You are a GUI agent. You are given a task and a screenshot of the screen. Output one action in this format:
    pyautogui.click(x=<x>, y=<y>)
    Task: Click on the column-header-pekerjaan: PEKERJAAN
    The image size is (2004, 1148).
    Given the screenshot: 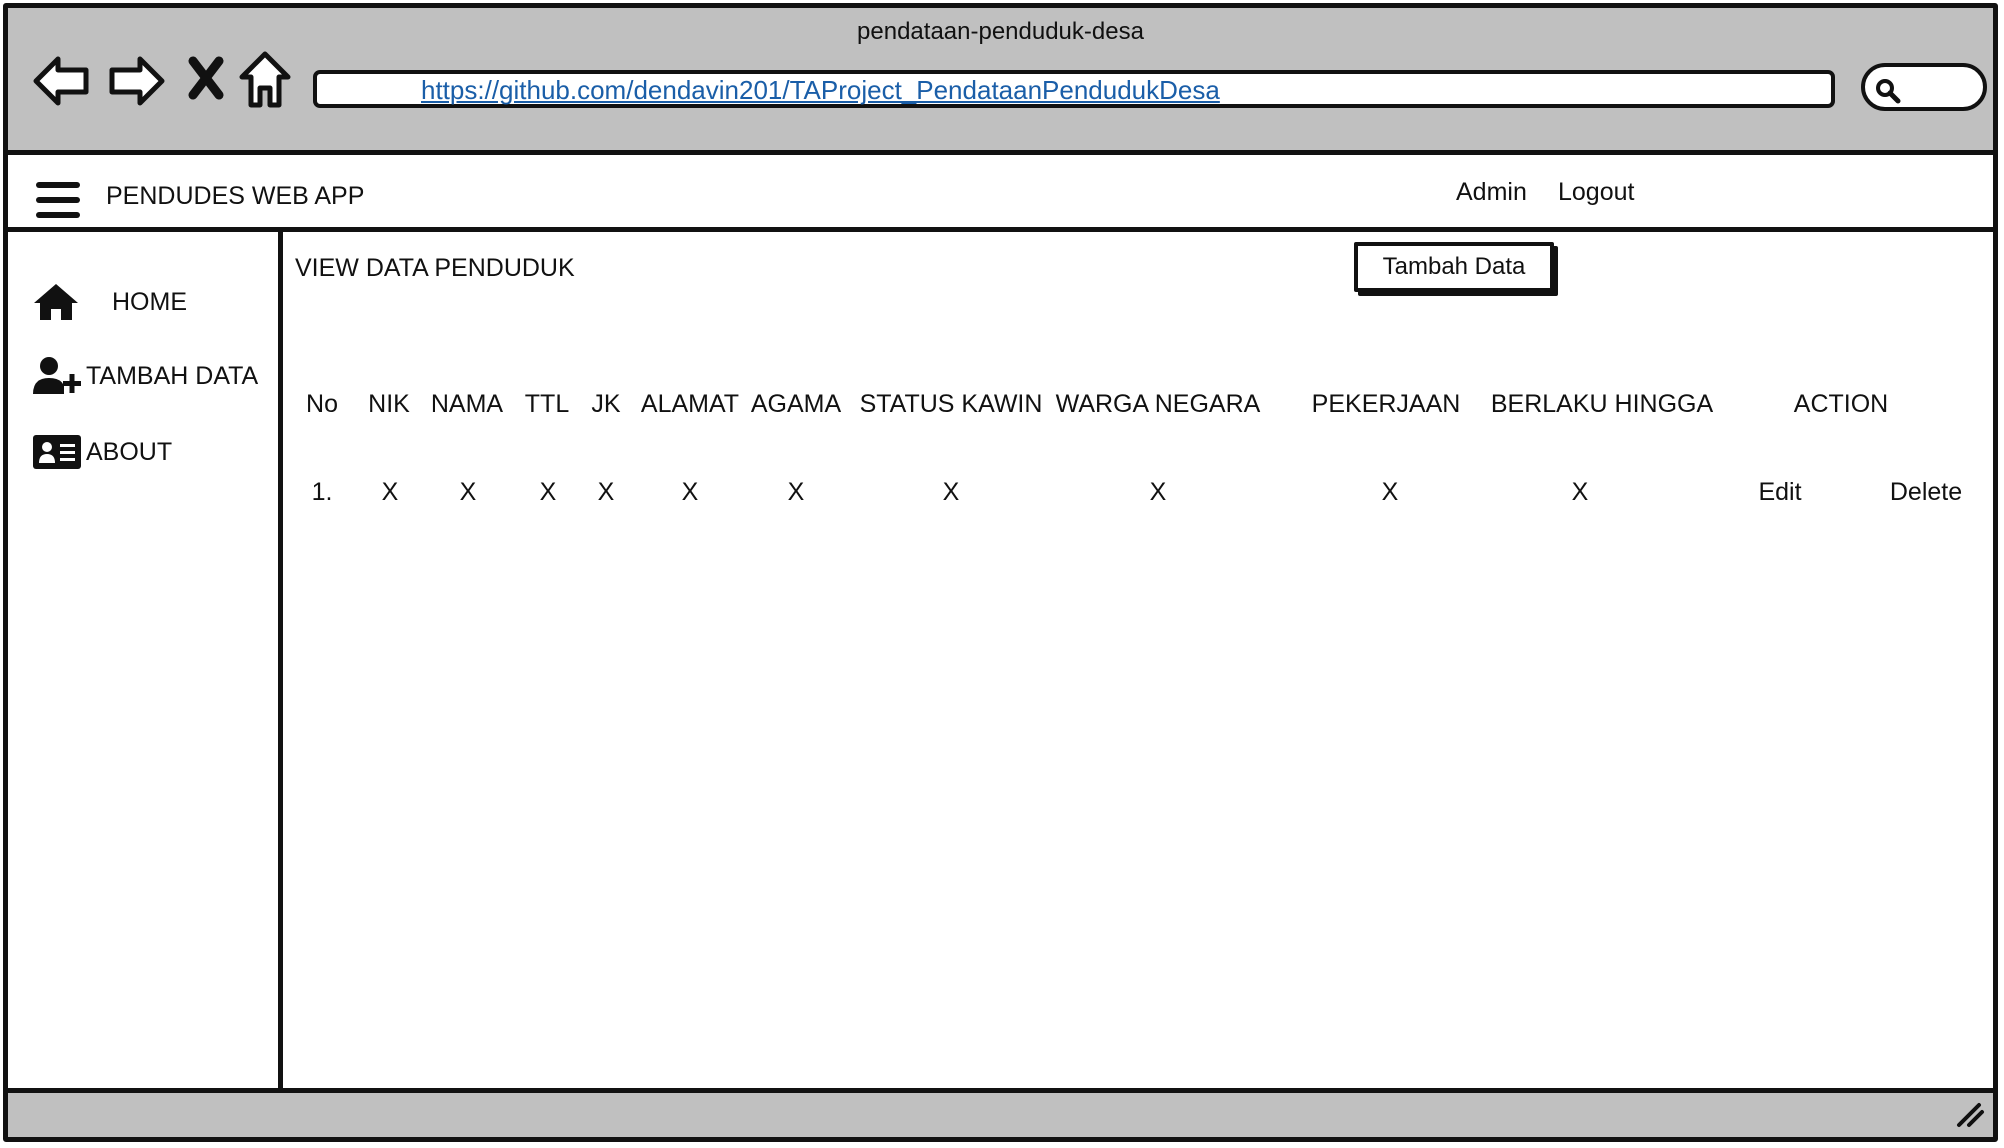 What is the action you would take?
    pyautogui.click(x=1386, y=404)
    